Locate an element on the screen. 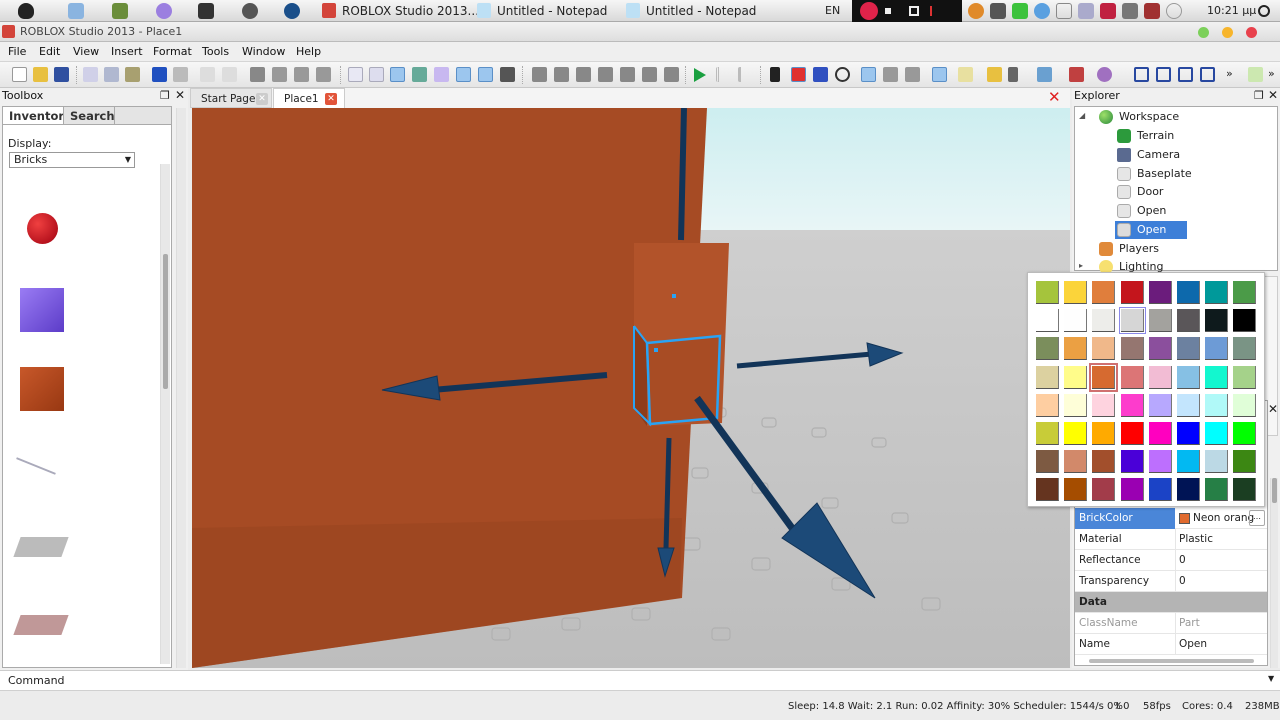  minecraft-icon is located at coordinates (120, 11).